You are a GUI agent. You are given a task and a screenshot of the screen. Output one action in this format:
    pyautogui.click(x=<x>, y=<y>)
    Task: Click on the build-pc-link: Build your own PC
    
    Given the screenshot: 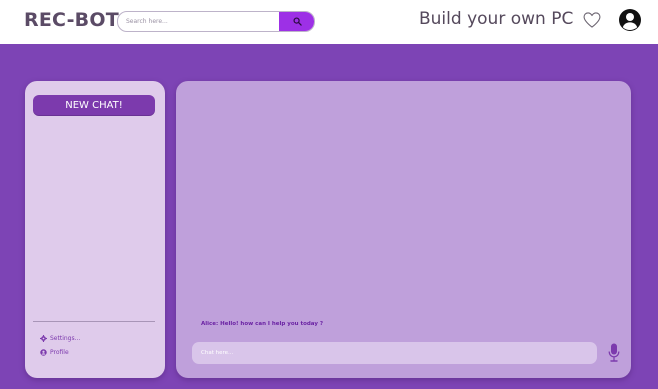 What is the action you would take?
    pyautogui.click(x=496, y=19)
    